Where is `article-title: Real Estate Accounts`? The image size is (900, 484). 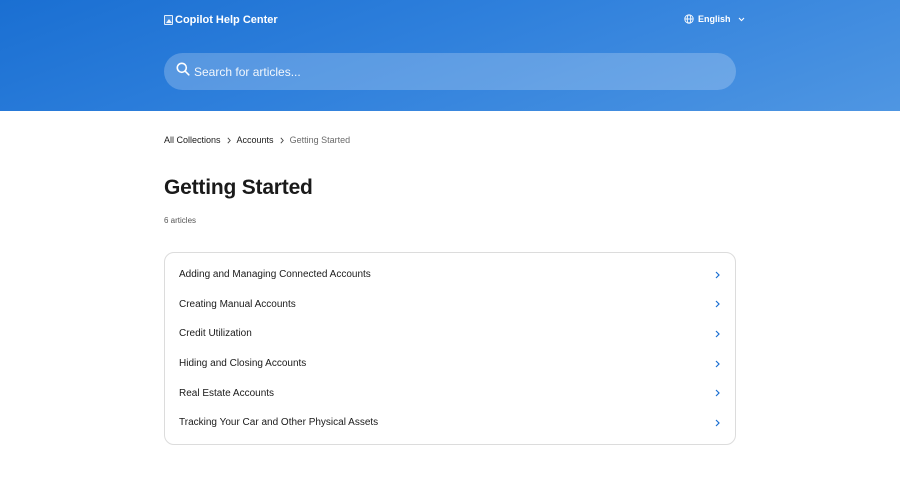
article-title: Real Estate Accounts is located at coordinates (227, 393).